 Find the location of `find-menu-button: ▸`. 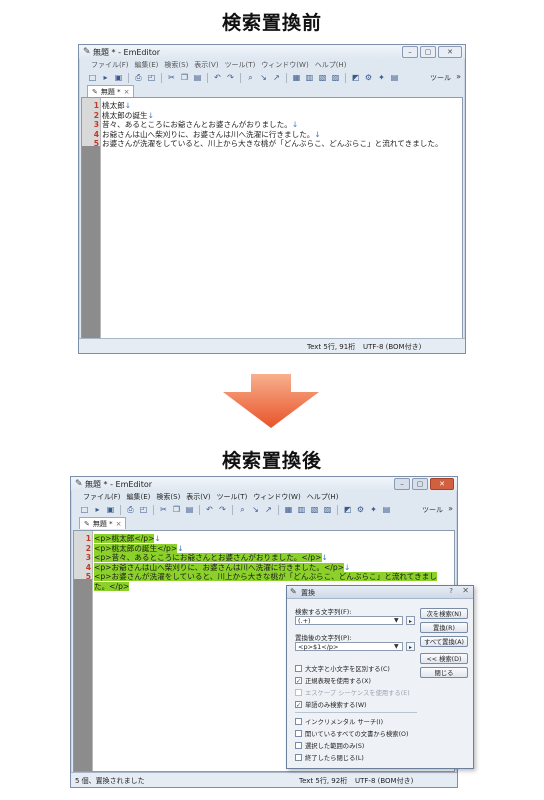

find-menu-button: ▸ is located at coordinates (410, 620).